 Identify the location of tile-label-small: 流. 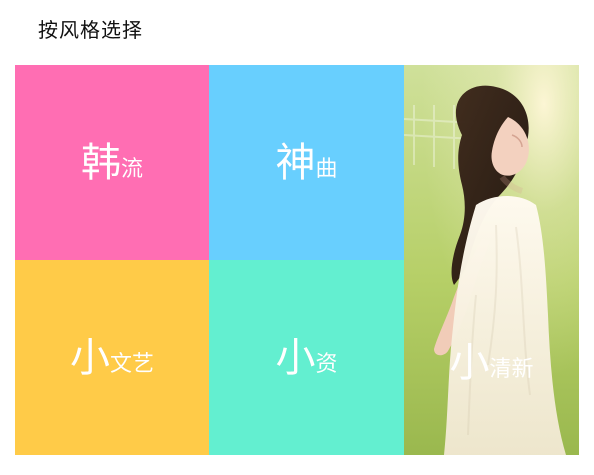
(131, 169).